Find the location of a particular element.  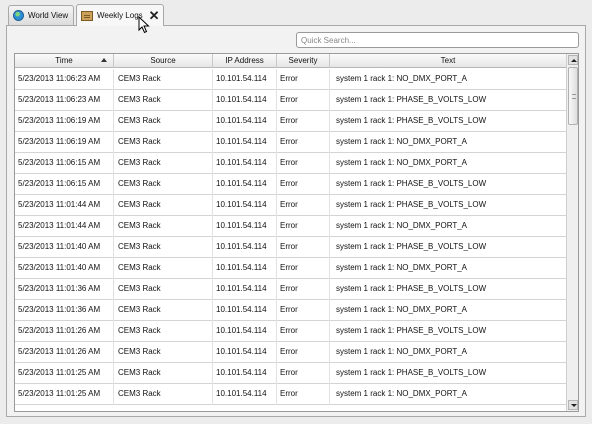

column-header-time: Time is located at coordinates (64, 61).